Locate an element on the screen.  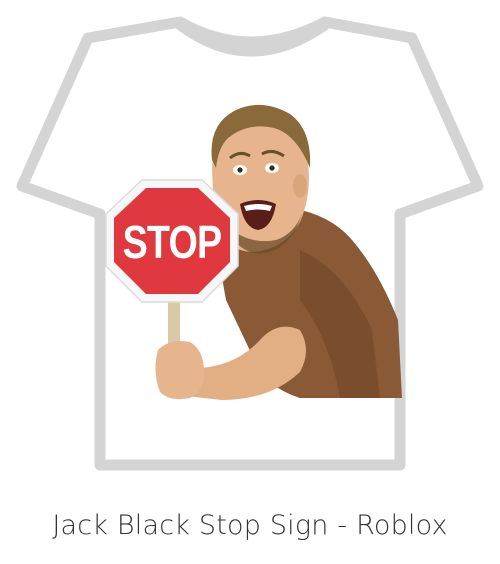
caption-text: Jack Black Stop Sign - Roblox is located at coordinates (250, 525).